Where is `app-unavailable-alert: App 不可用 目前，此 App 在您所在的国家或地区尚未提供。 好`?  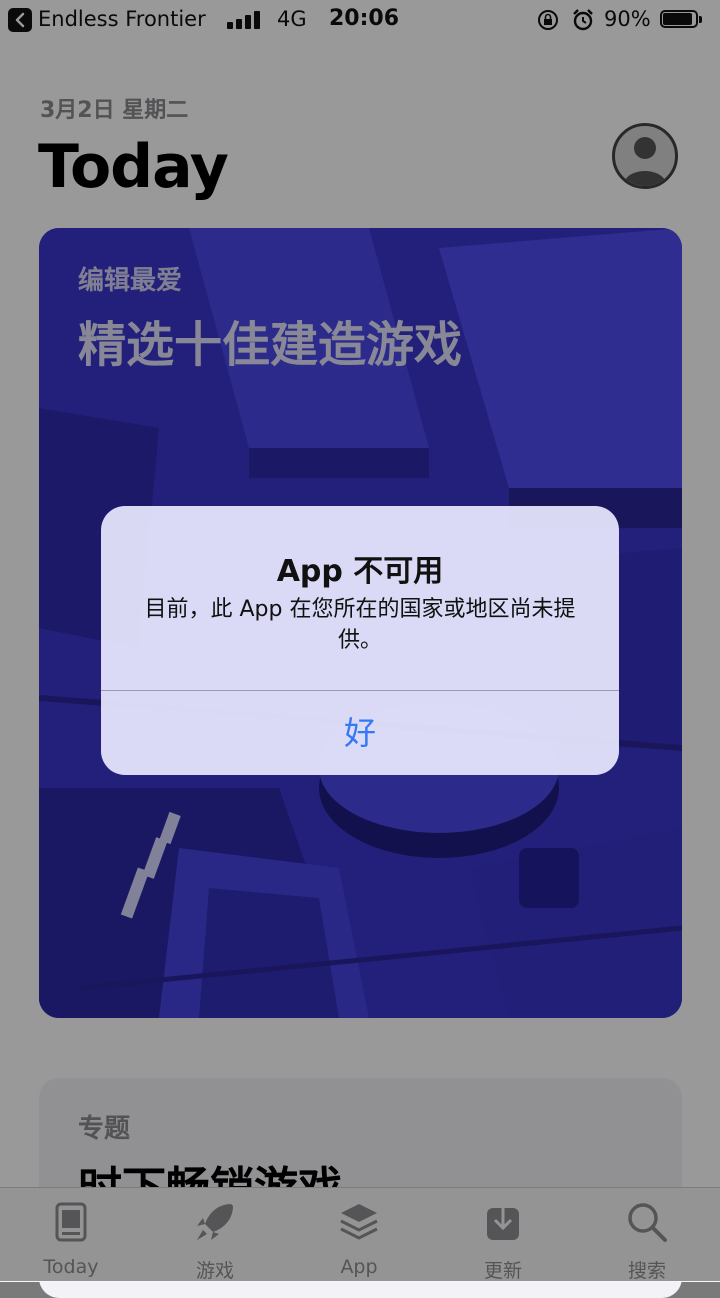
app-unavailable-alert: App 不可用 目前，此 App 在您所在的国家或地区尚未提供。 好 is located at coordinates (360, 640).